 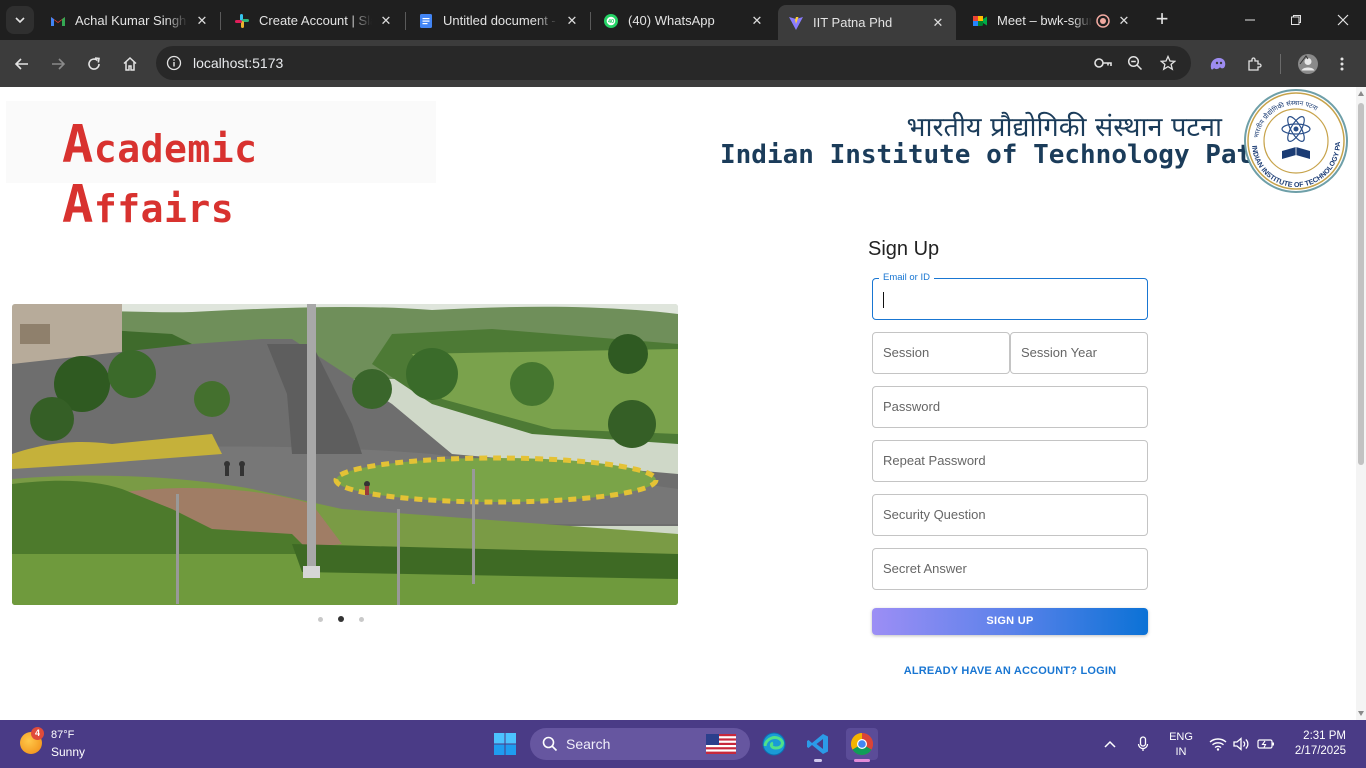 What do you see at coordinates (1103, 20) in the screenshot?
I see `recording-icon` at bounding box center [1103, 20].